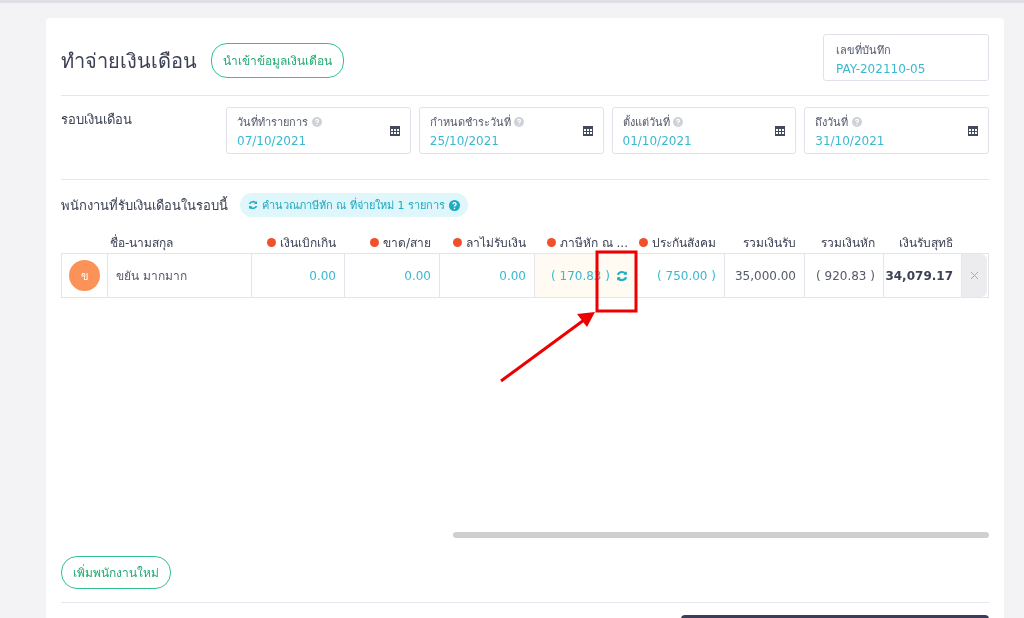 This screenshot has height=618, width=1024. I want to click on scrollbar, so click(721, 535).